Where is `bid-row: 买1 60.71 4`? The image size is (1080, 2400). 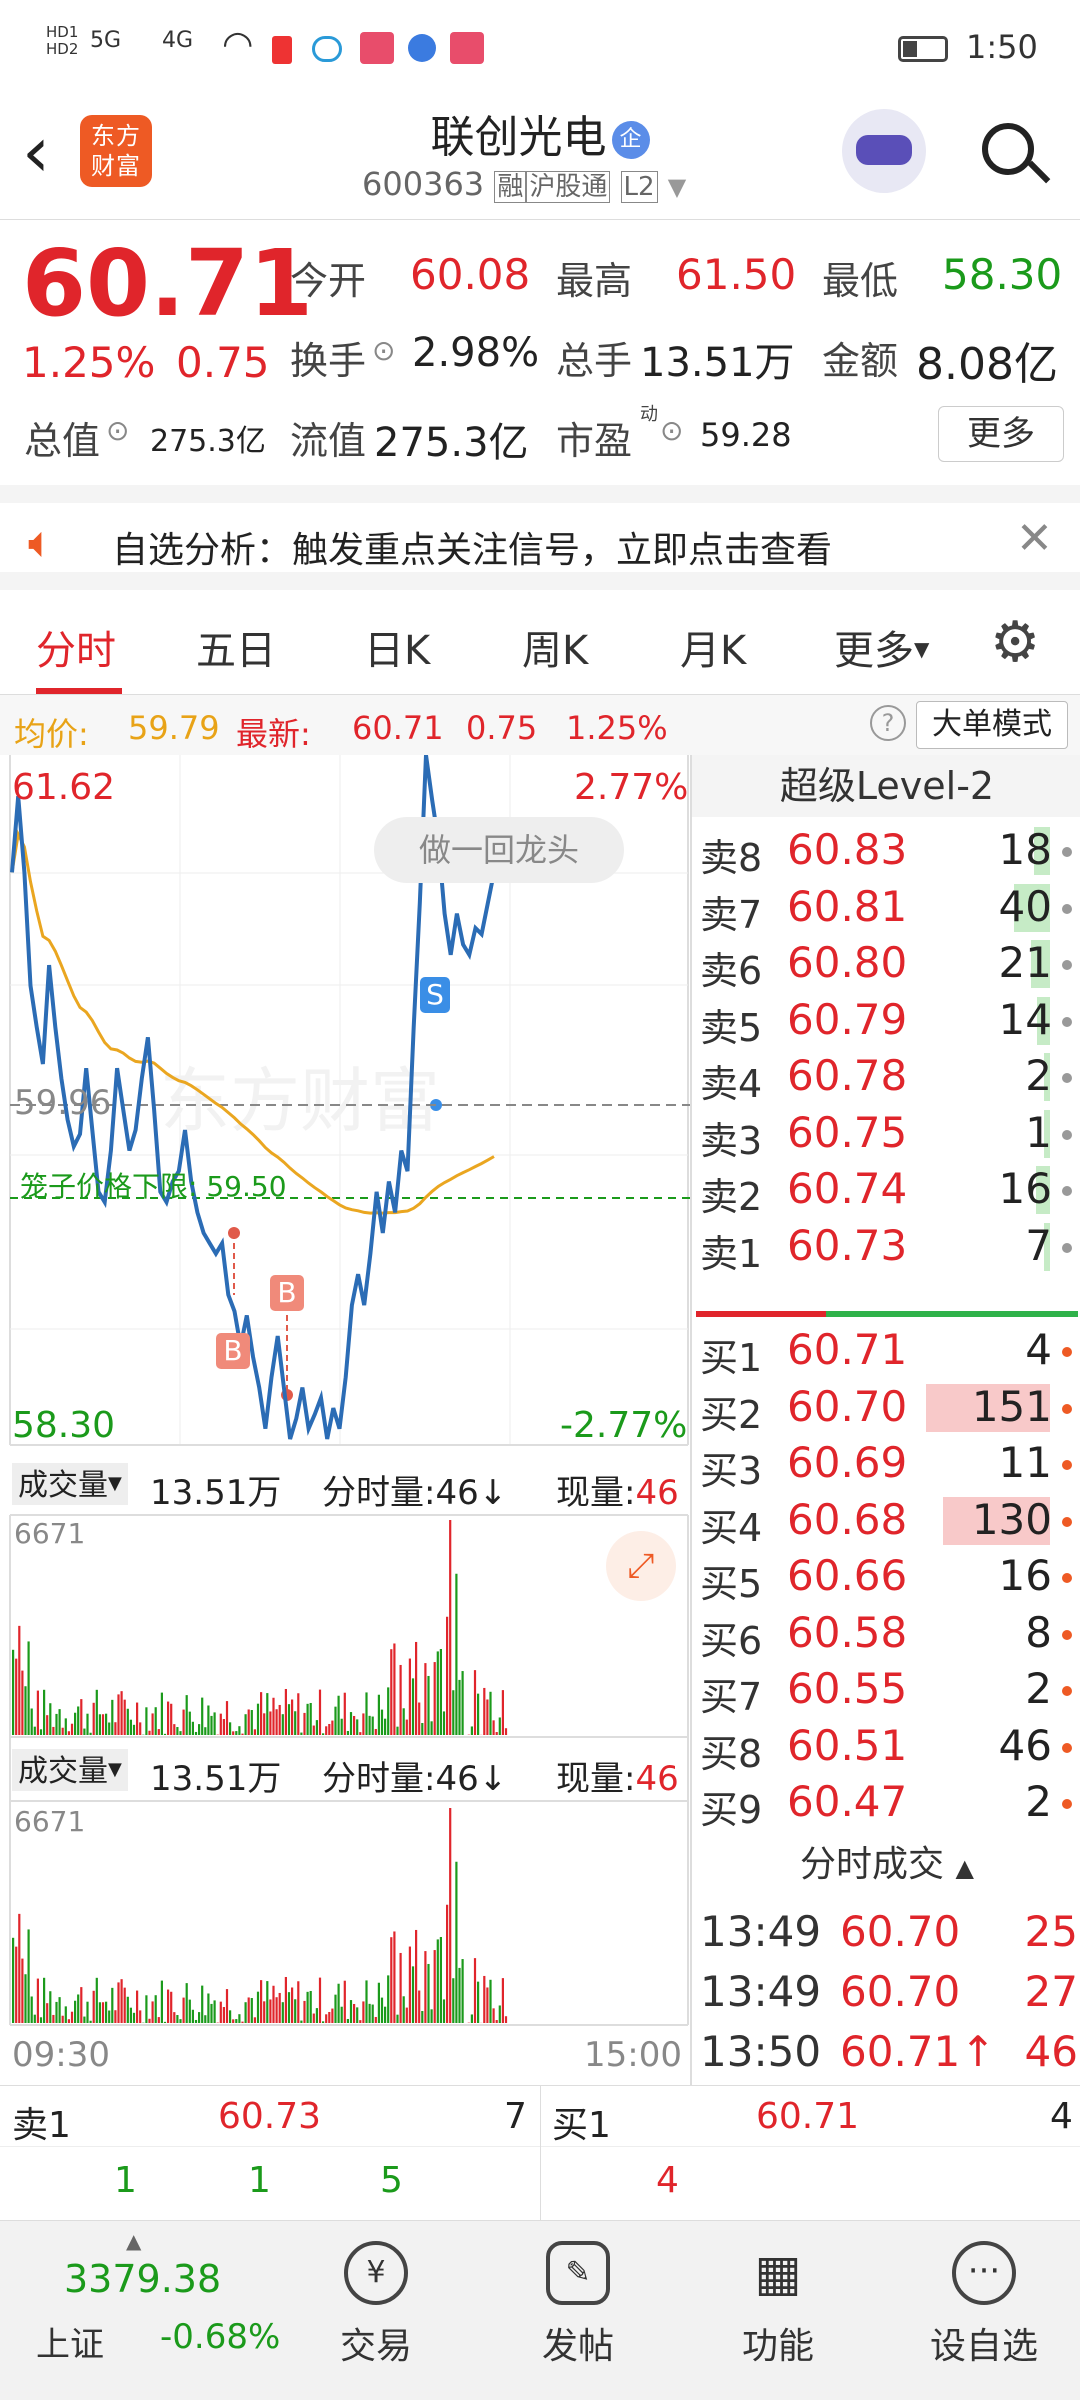 bid-row: 买1 60.71 4 is located at coordinates (886, 1351).